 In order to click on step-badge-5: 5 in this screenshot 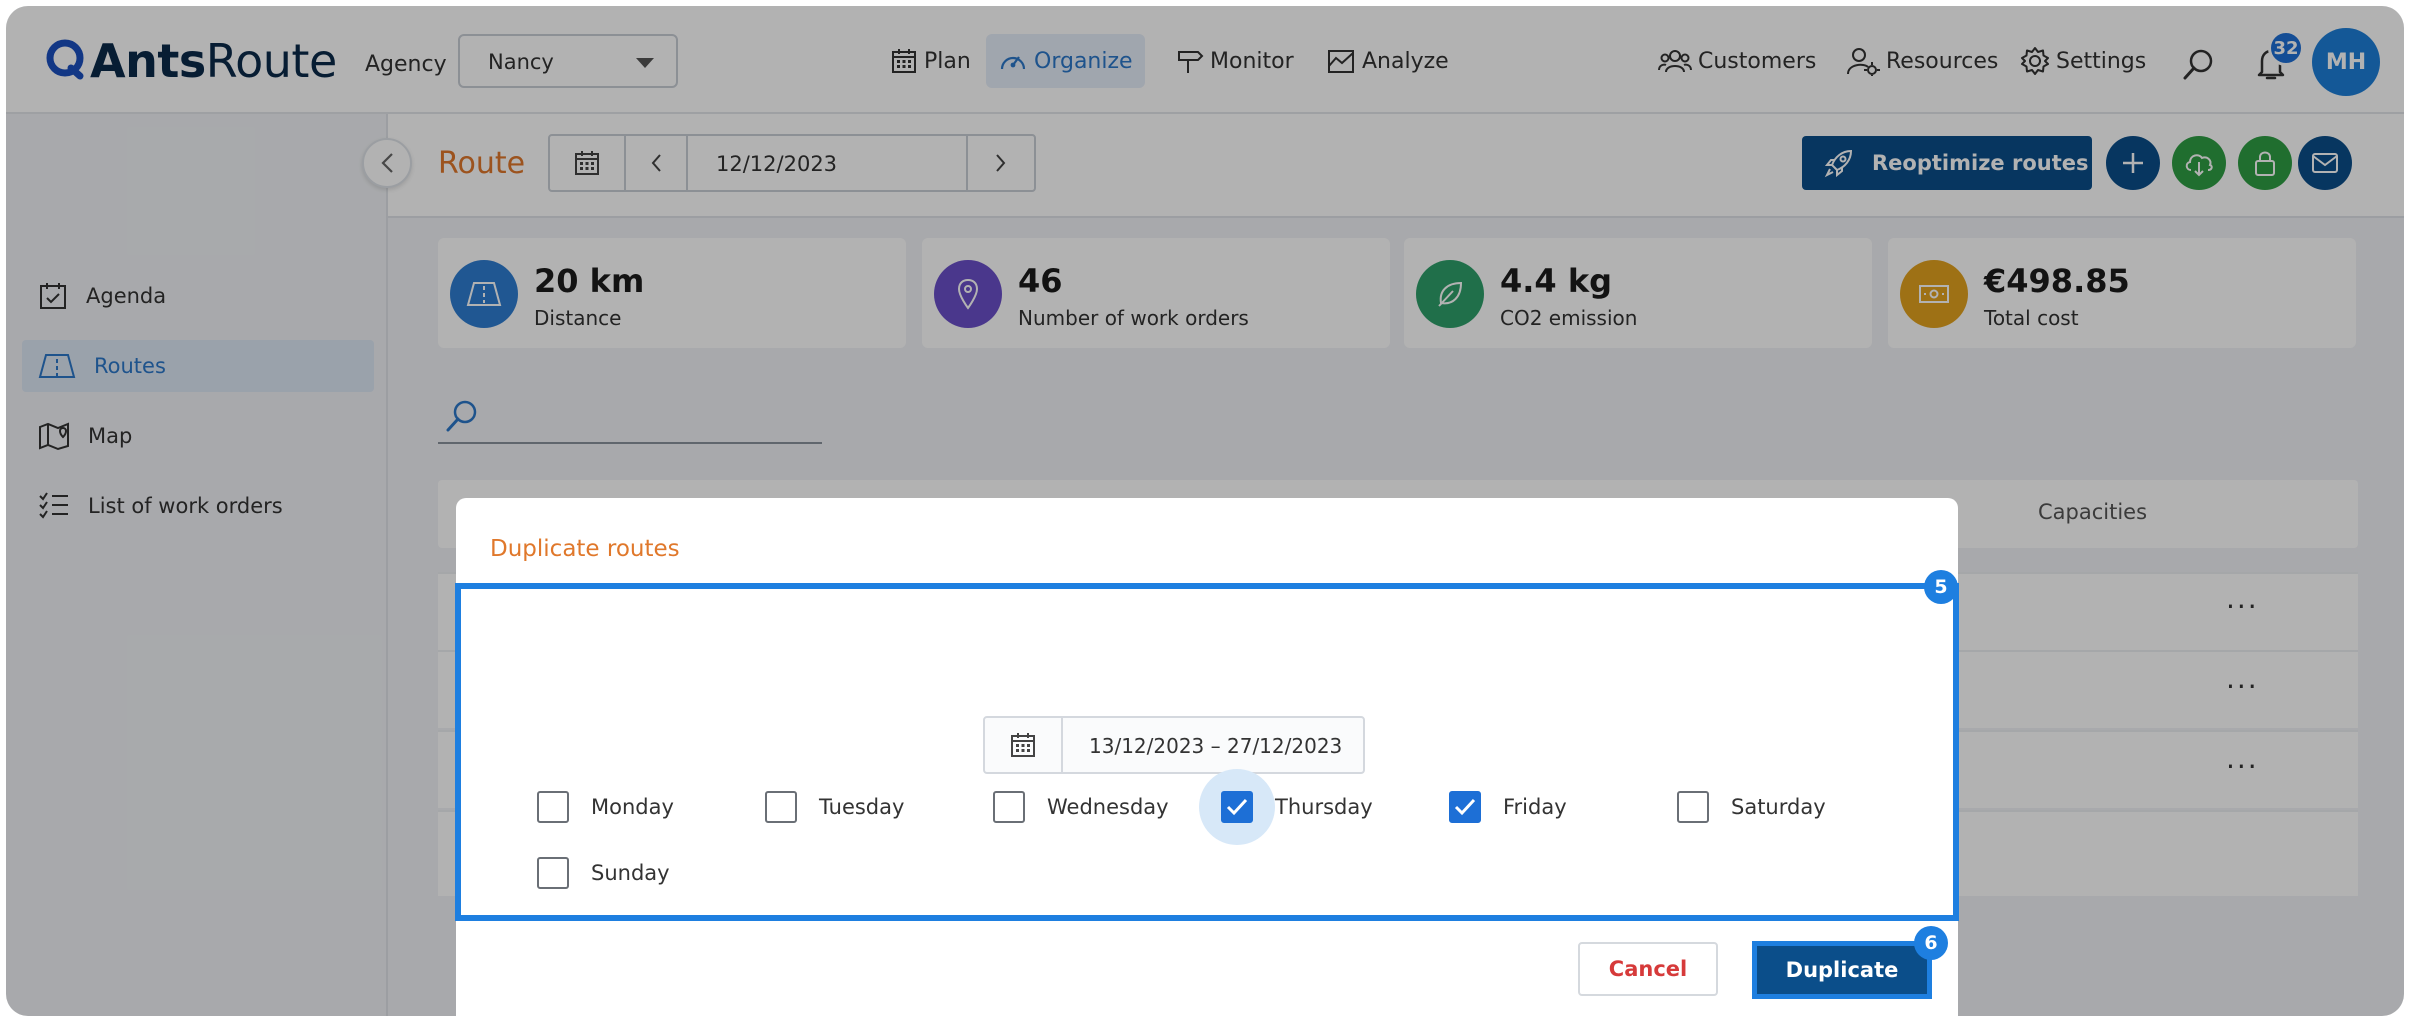, I will do `click(1941, 587)`.